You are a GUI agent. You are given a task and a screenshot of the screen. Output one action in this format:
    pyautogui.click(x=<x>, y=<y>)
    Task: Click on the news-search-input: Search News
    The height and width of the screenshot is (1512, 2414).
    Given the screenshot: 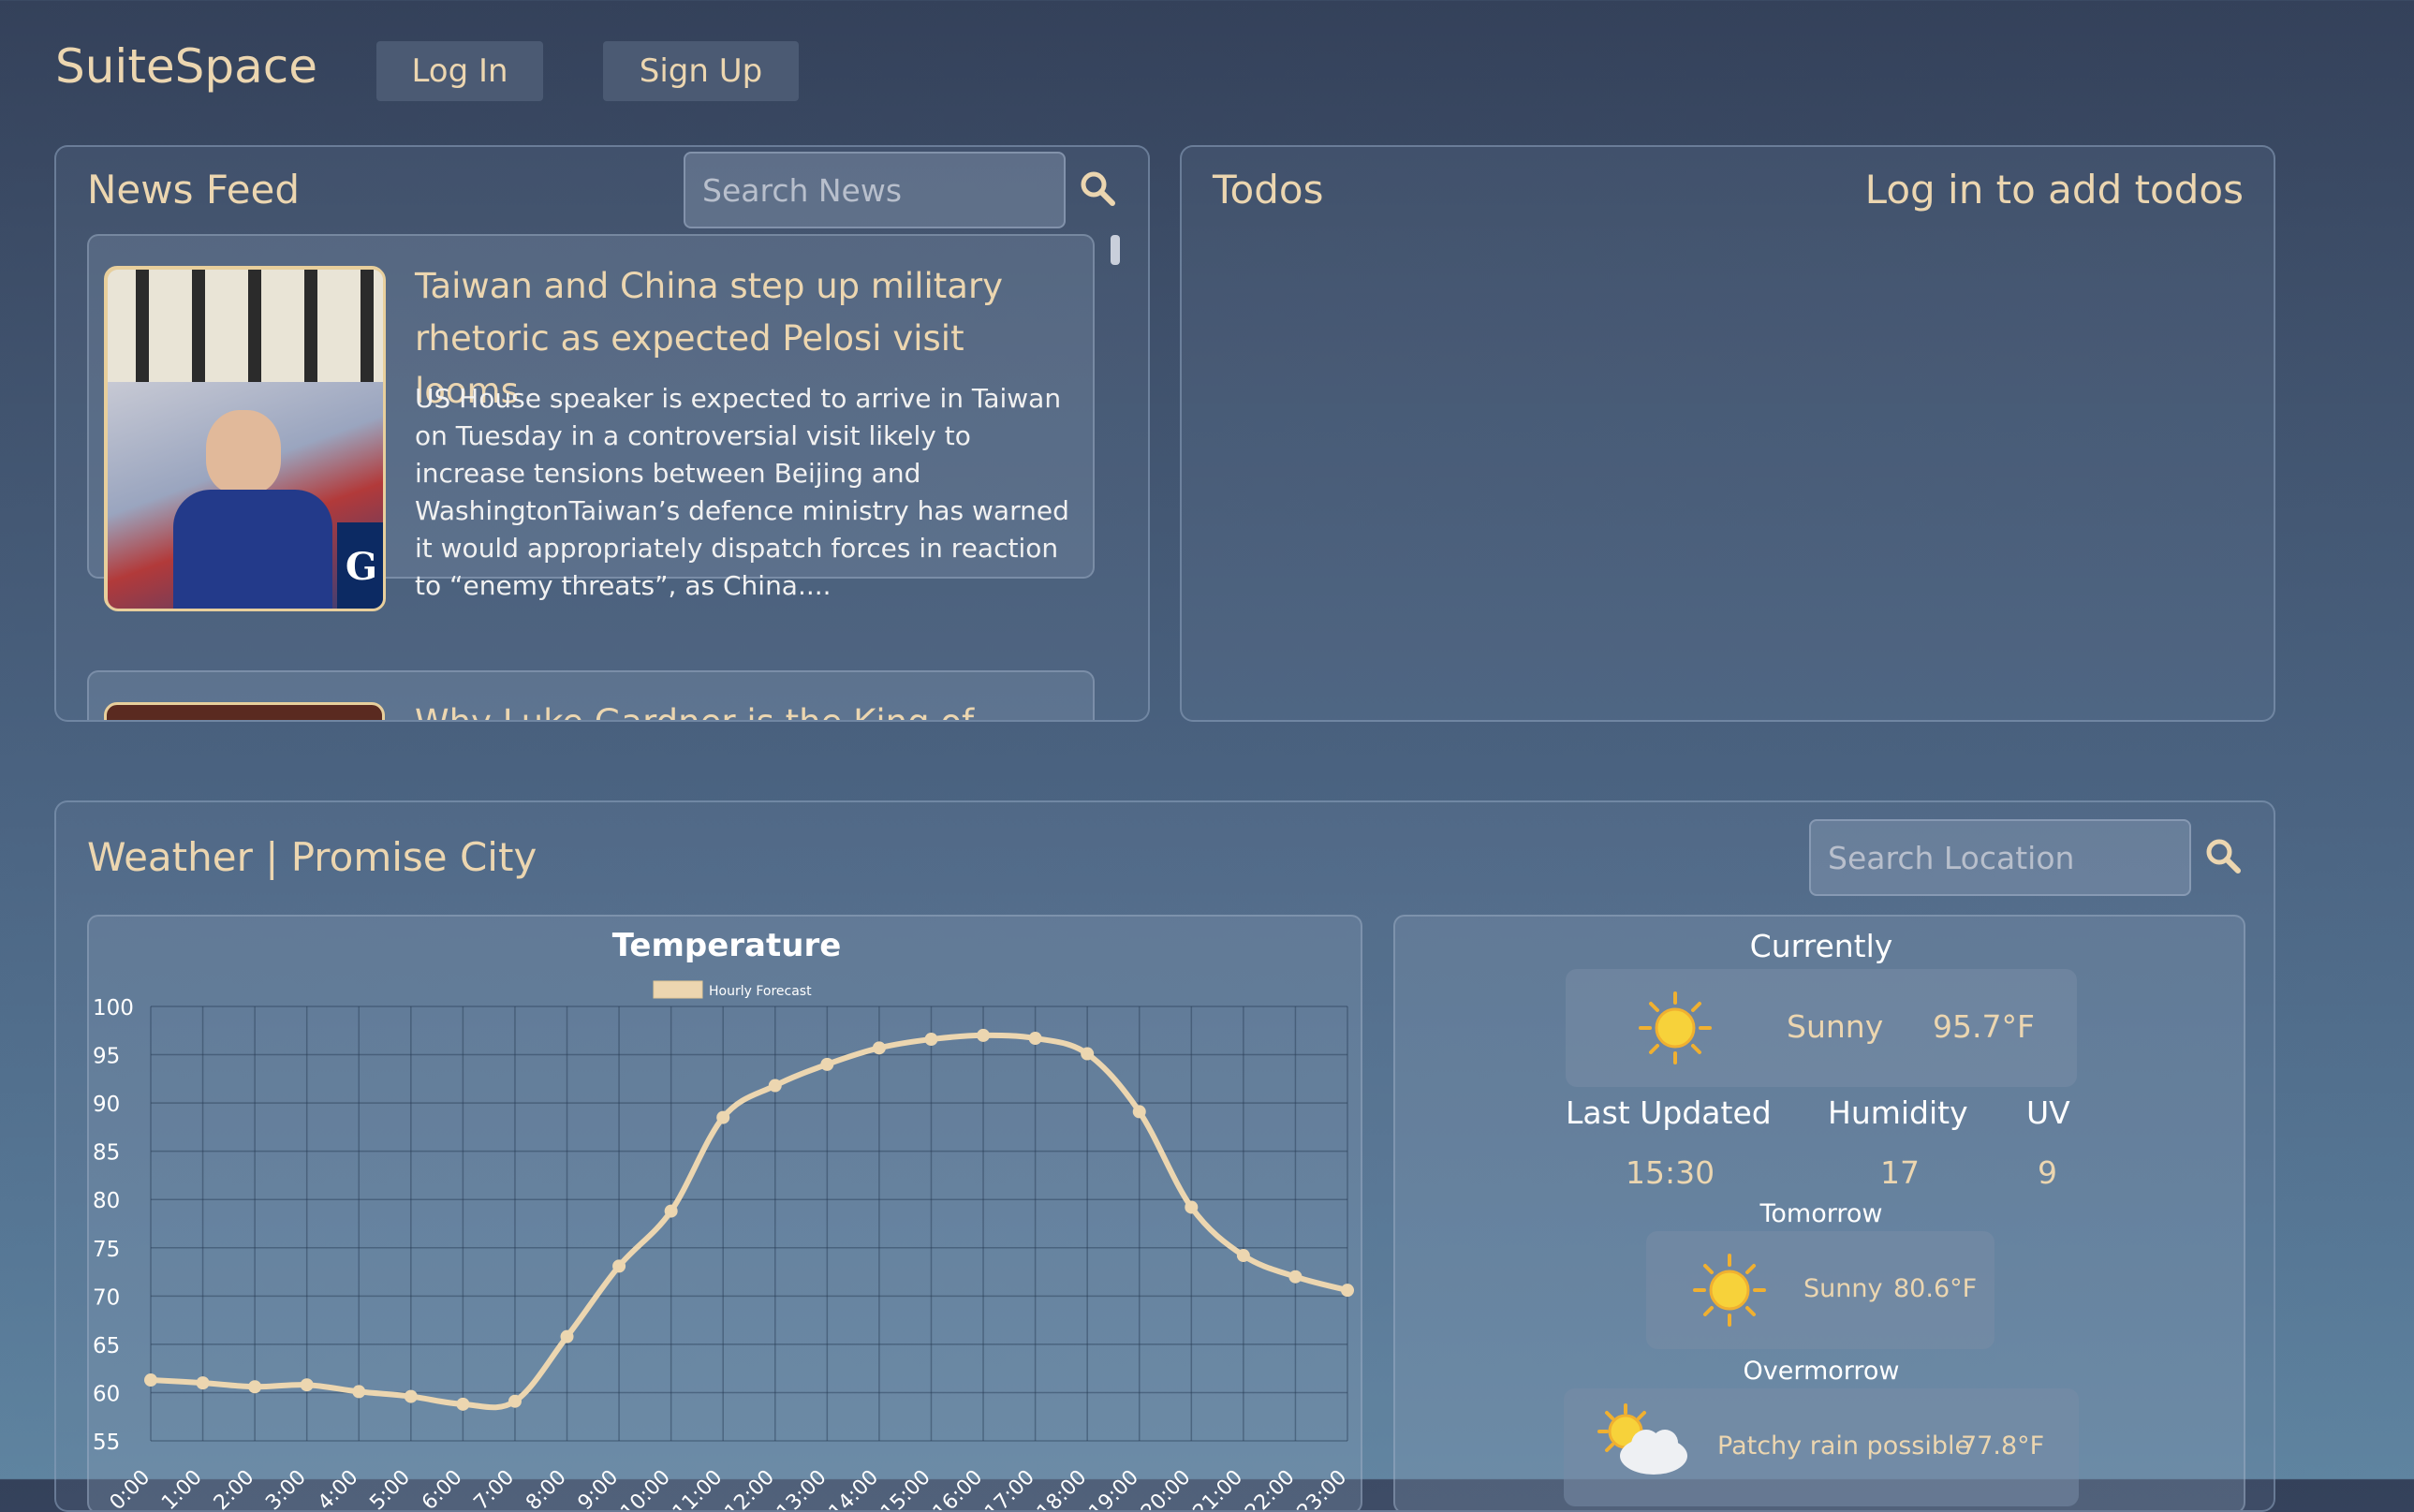 What is the action you would take?
    pyautogui.click(x=875, y=190)
    